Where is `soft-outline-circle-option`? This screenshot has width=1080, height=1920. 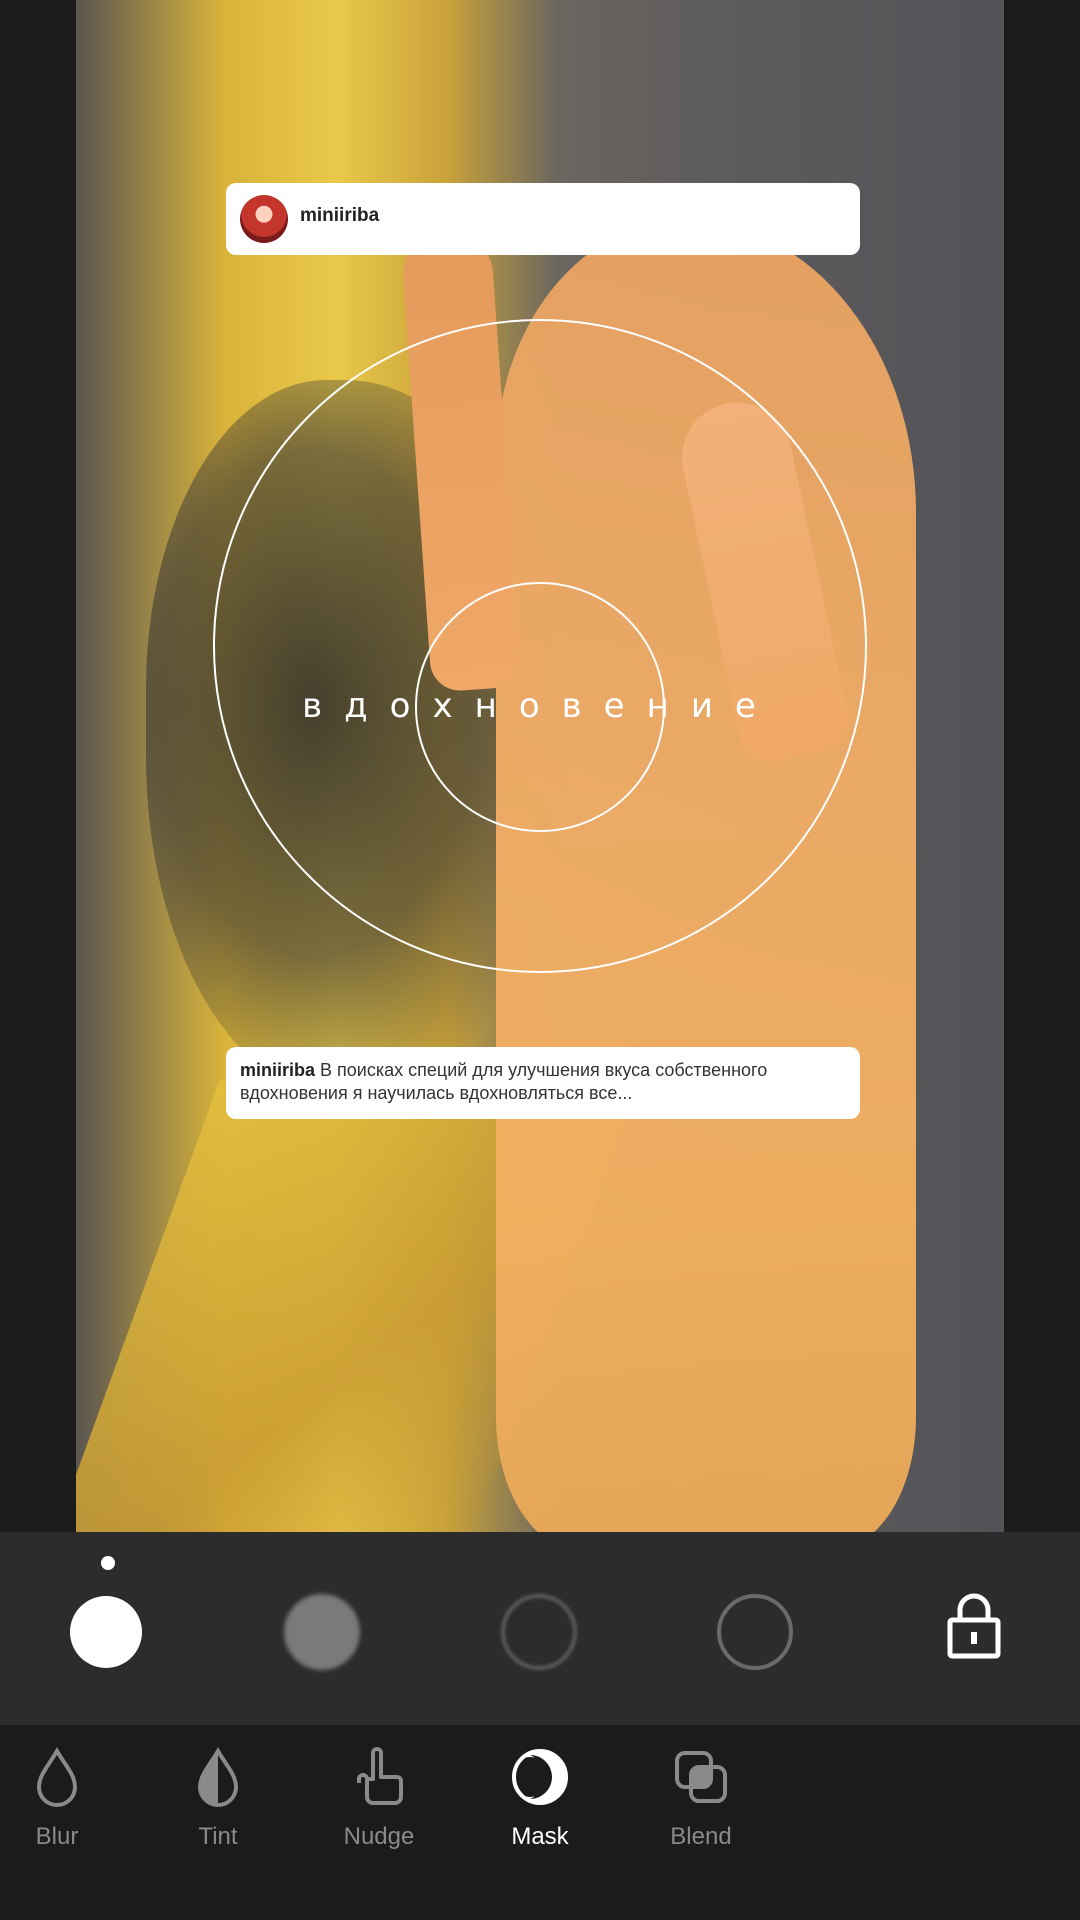 soft-outline-circle-option is located at coordinates (539, 1632).